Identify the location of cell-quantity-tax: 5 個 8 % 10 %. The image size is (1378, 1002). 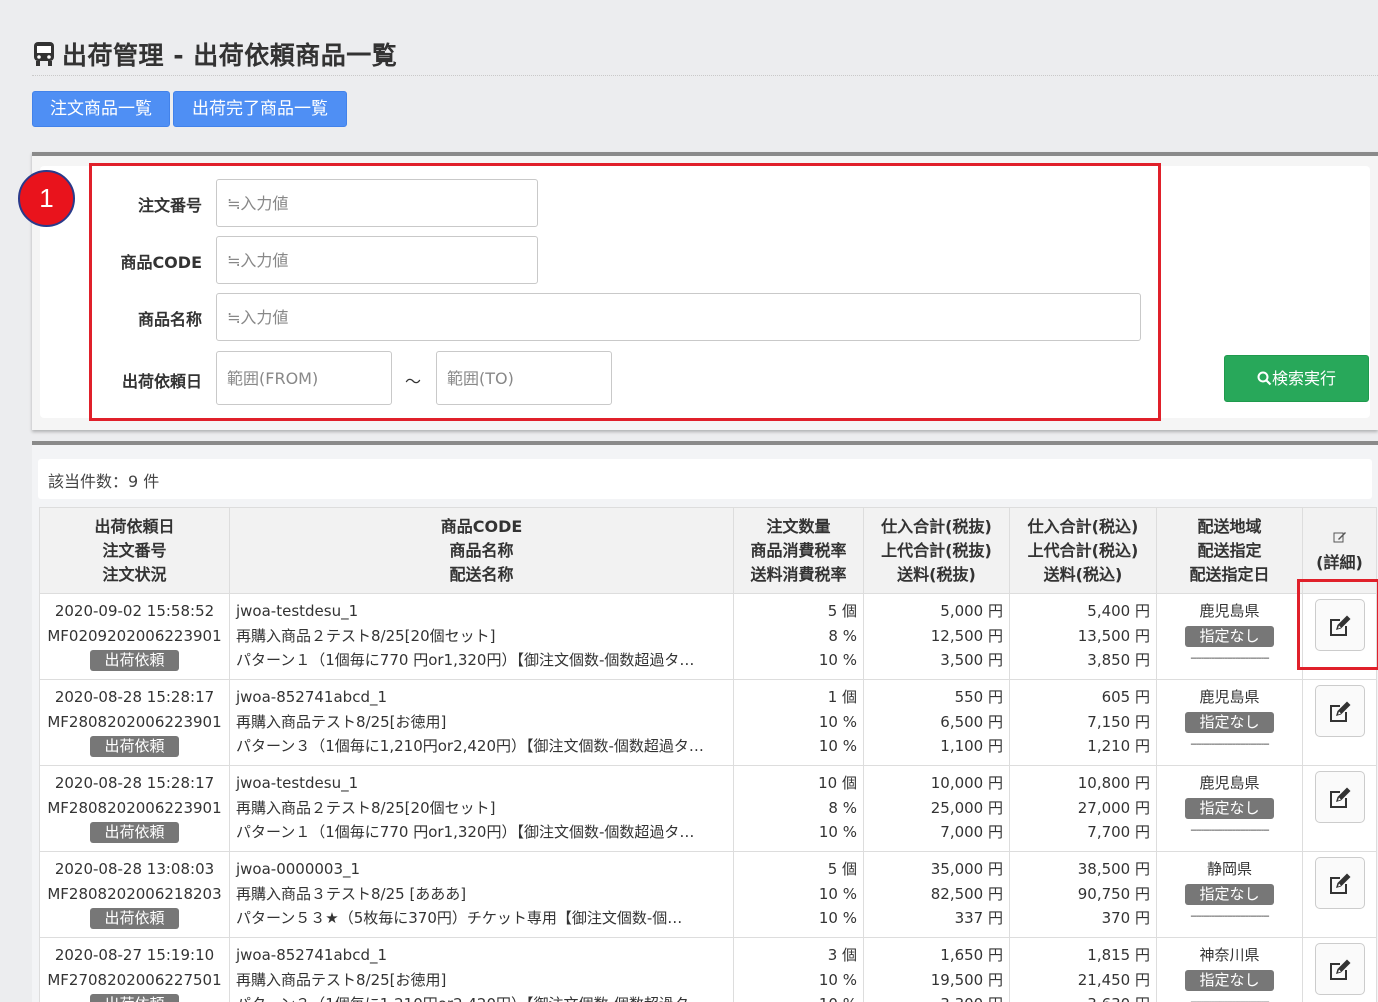
(798, 636).